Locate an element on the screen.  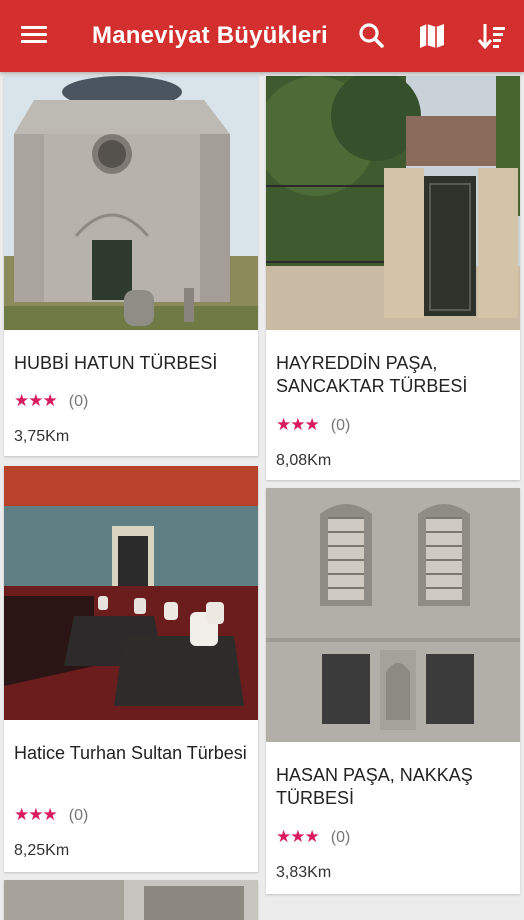
distance: 8,08Km is located at coordinates (304, 460).